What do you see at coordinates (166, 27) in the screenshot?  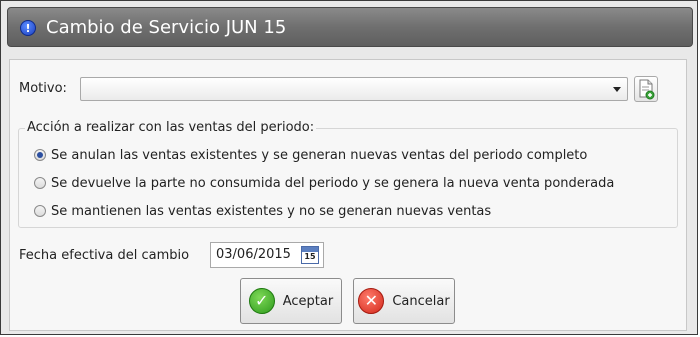 I see `window-title: Cambio de Servicio JUN 15` at bounding box center [166, 27].